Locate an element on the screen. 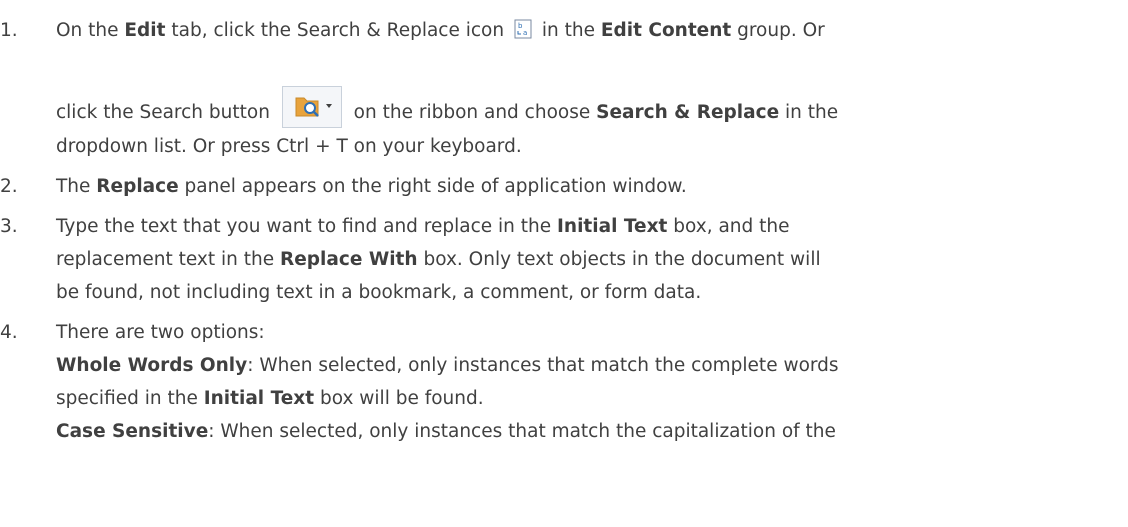  replace-with-label: Replace With is located at coordinates (349, 259).